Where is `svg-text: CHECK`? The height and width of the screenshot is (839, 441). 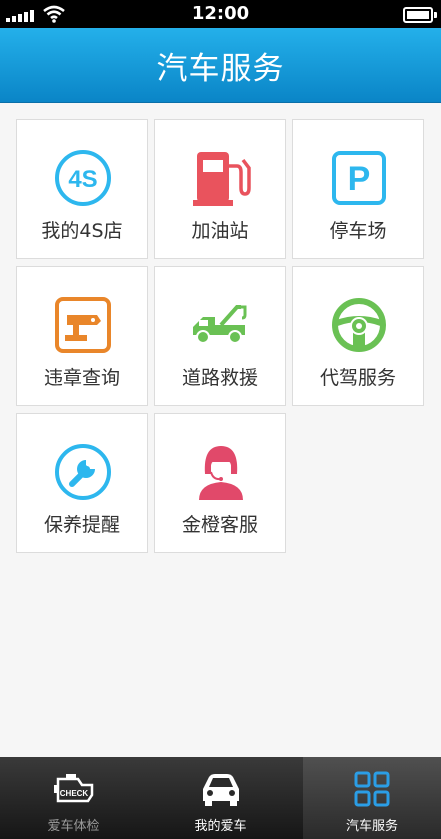 svg-text: CHECK is located at coordinates (73, 793).